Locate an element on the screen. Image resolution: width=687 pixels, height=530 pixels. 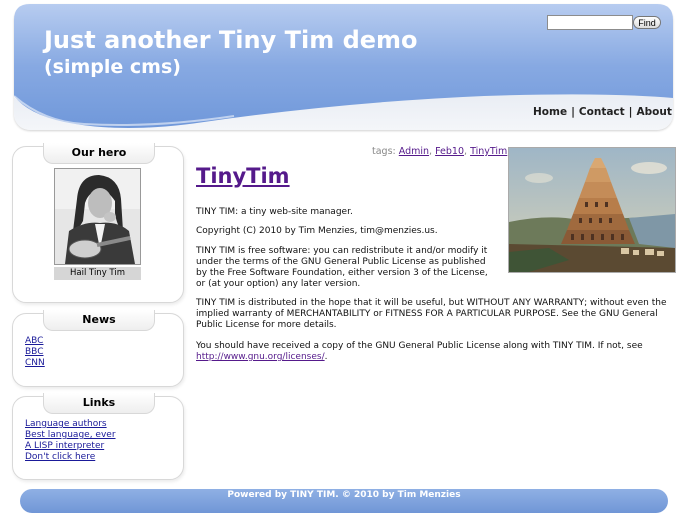
news-link-bbc: BBC is located at coordinates (35, 352).